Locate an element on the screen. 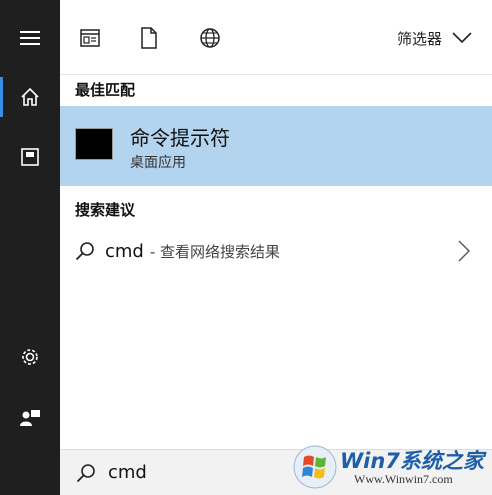  user-feedback-icon is located at coordinates (30, 418).